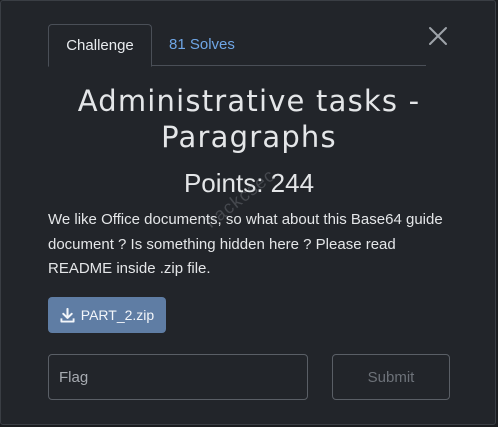  I want to click on tab-solves: 81 Solves, so click(202, 45).